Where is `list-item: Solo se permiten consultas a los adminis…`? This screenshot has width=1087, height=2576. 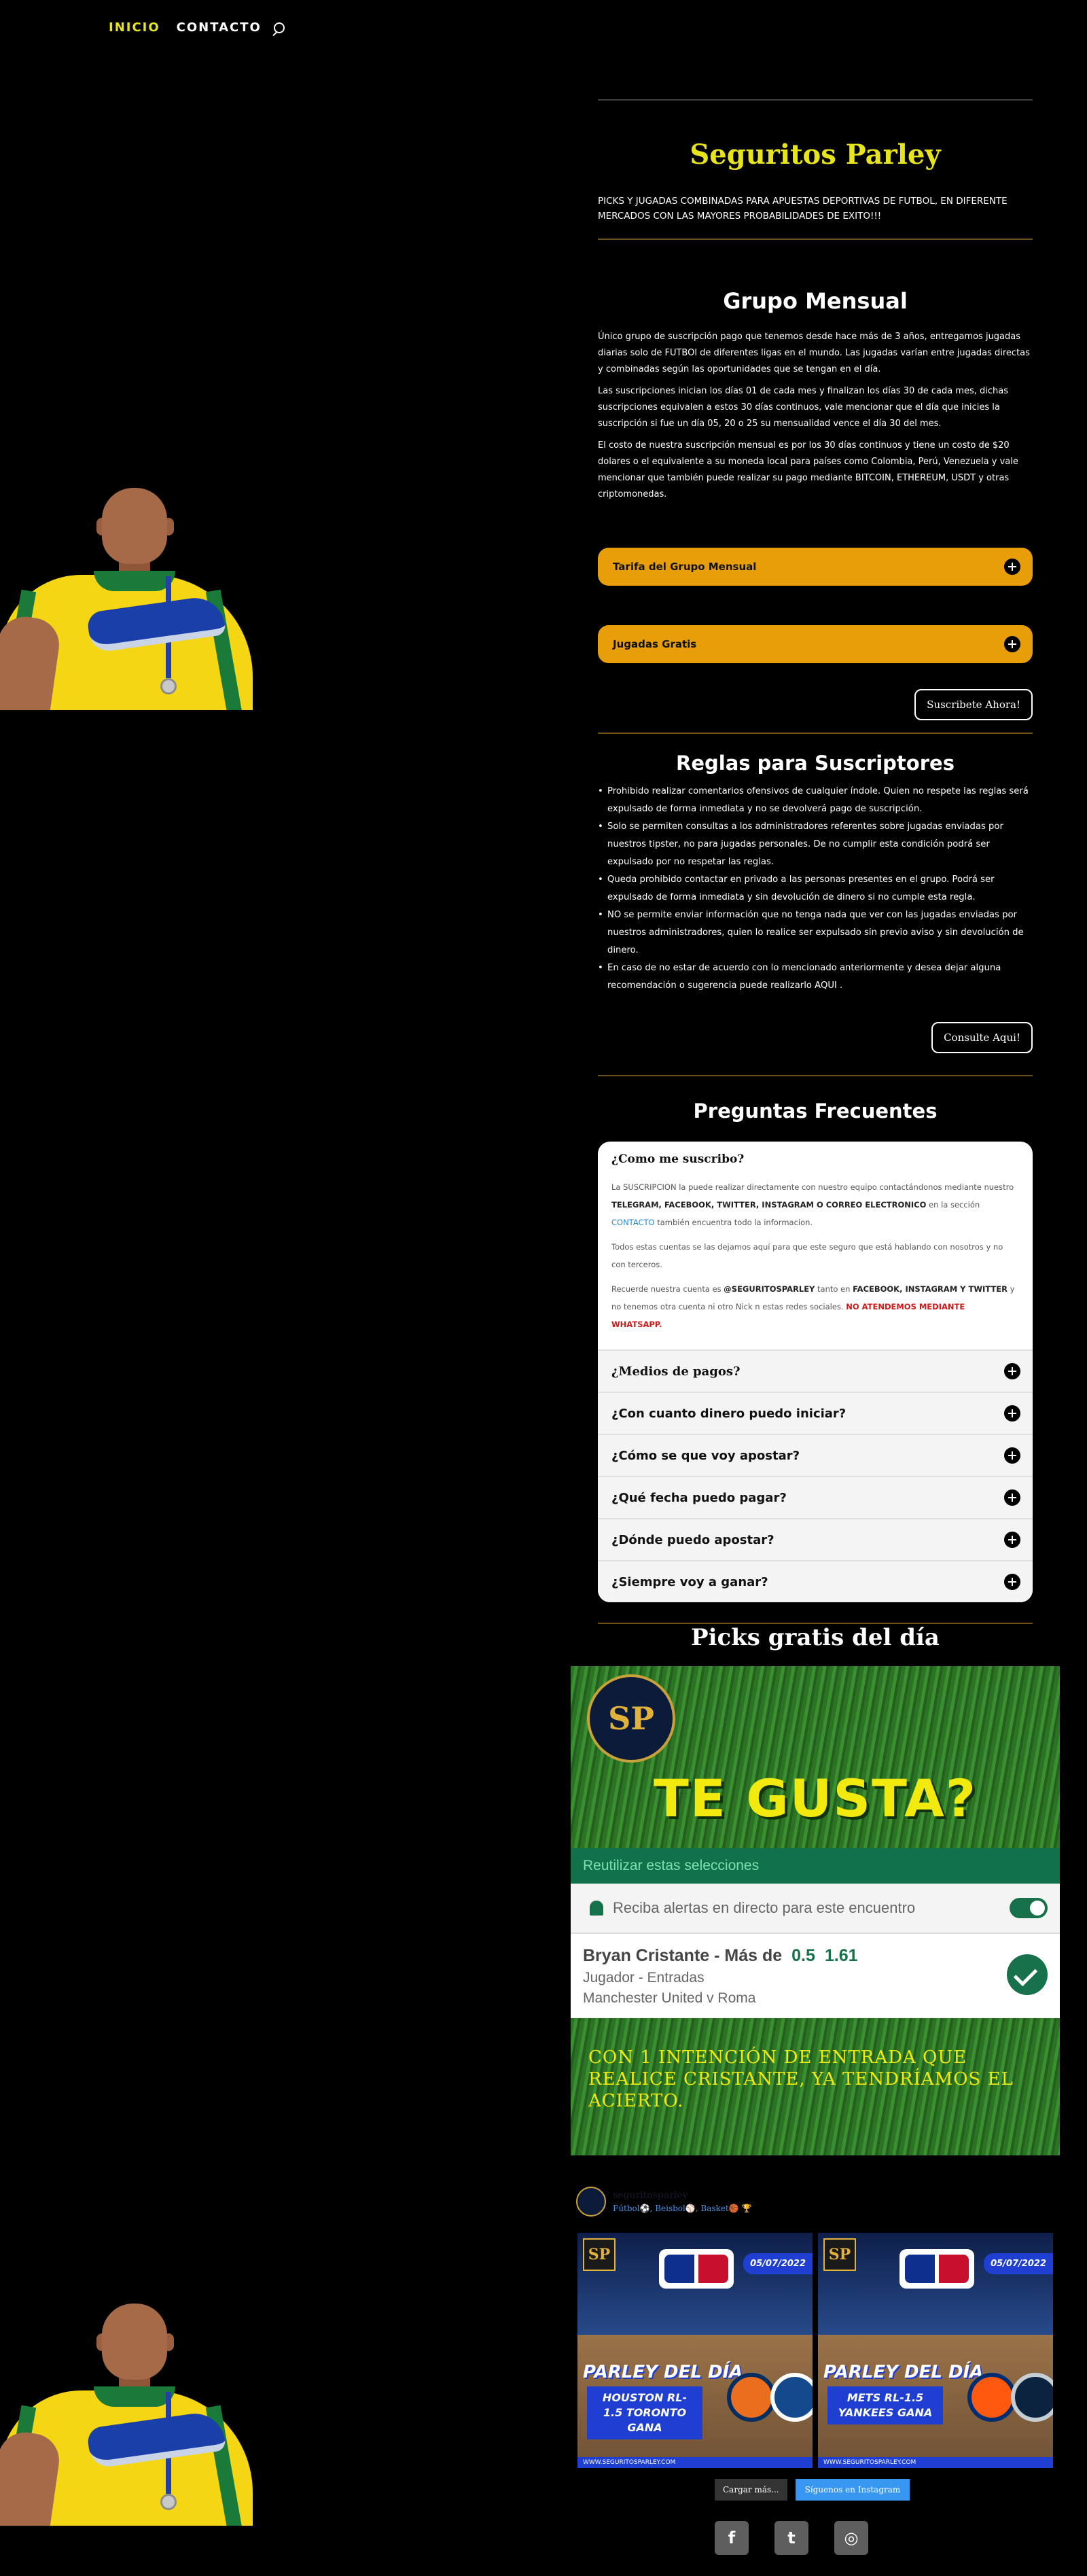 list-item: Solo se permiten consultas a los adminis… is located at coordinates (815, 845).